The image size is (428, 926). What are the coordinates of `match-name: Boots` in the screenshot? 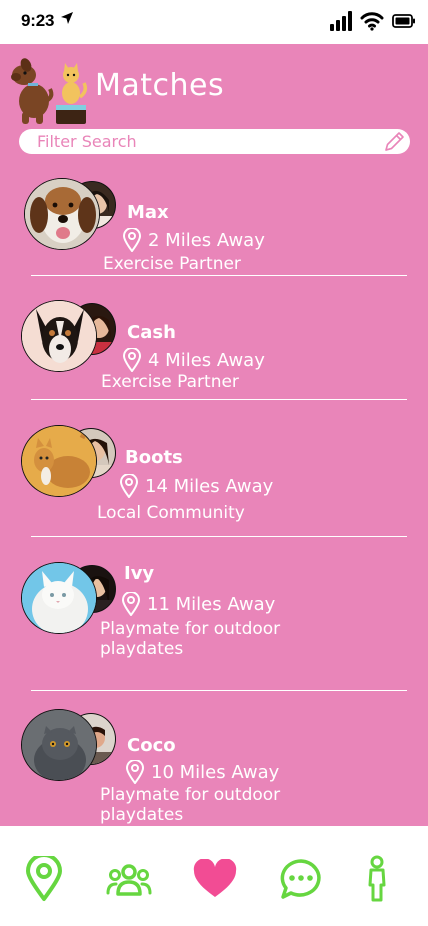 It's located at (154, 457).